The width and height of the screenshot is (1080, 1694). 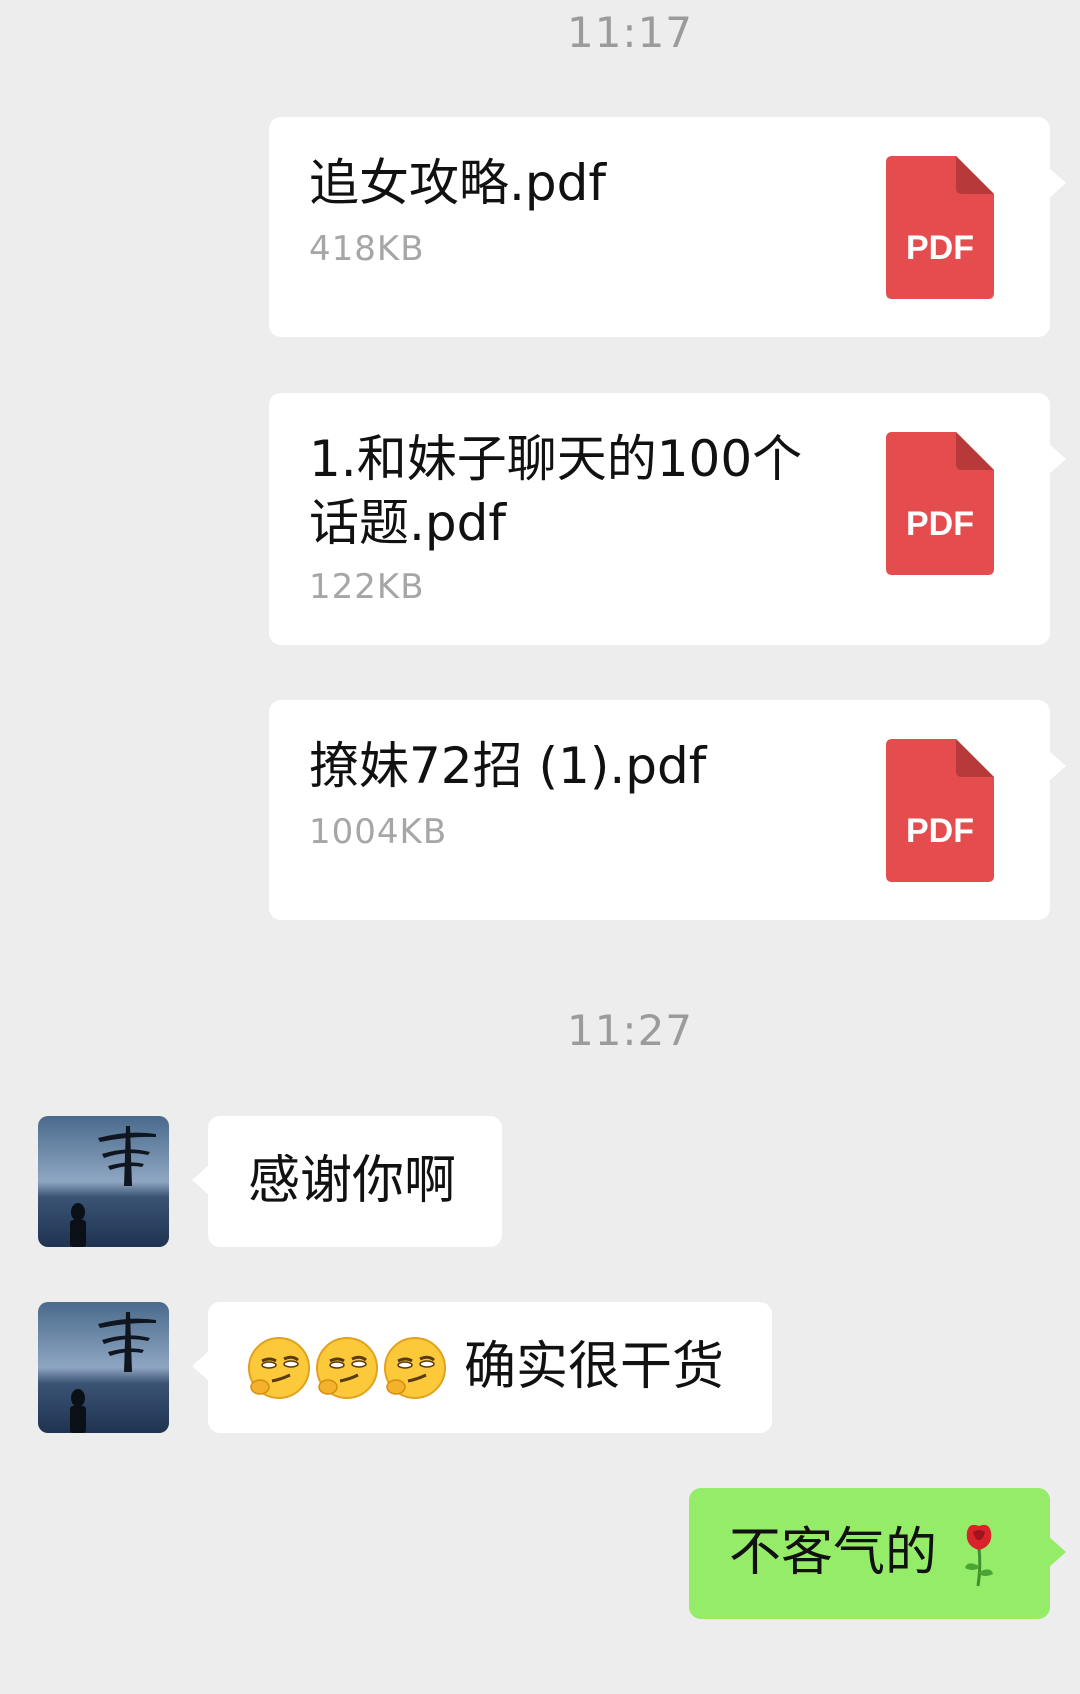 What do you see at coordinates (630, 1030) in the screenshot?
I see `timestamp: 11:27` at bounding box center [630, 1030].